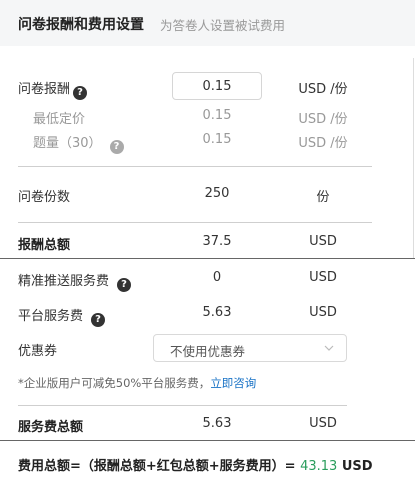  Describe the element at coordinates (81, 25) in the screenshot. I see `panel-title: 问卷报酬和费用设置` at that location.